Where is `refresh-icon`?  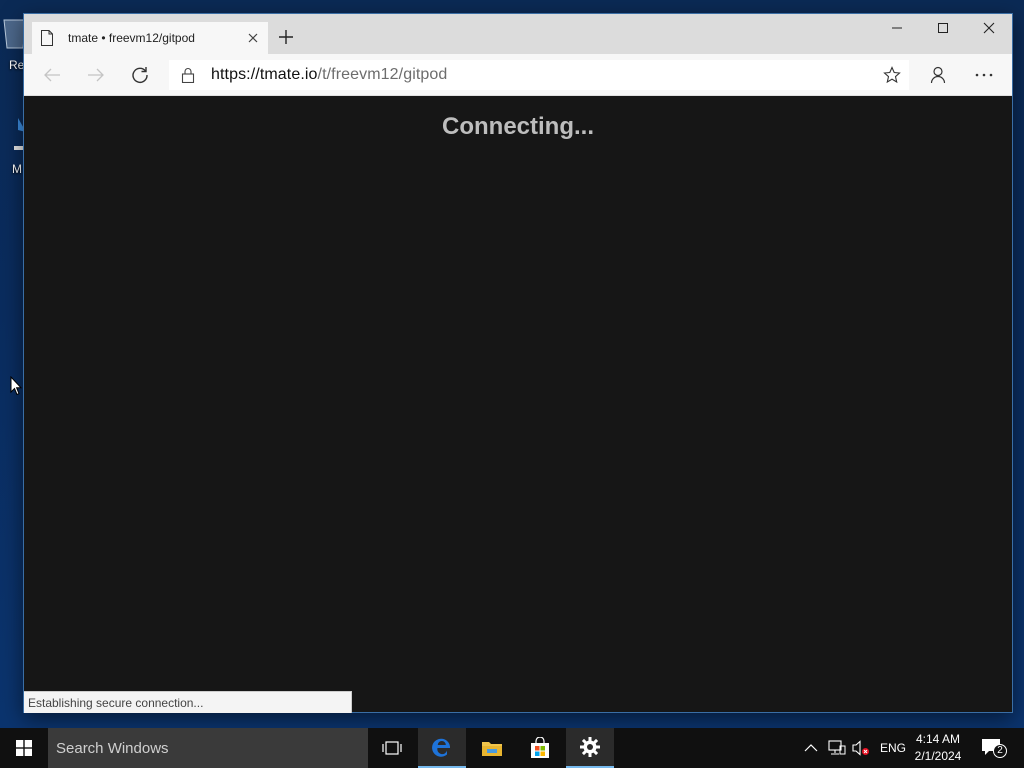
refresh-icon is located at coordinates (140, 75).